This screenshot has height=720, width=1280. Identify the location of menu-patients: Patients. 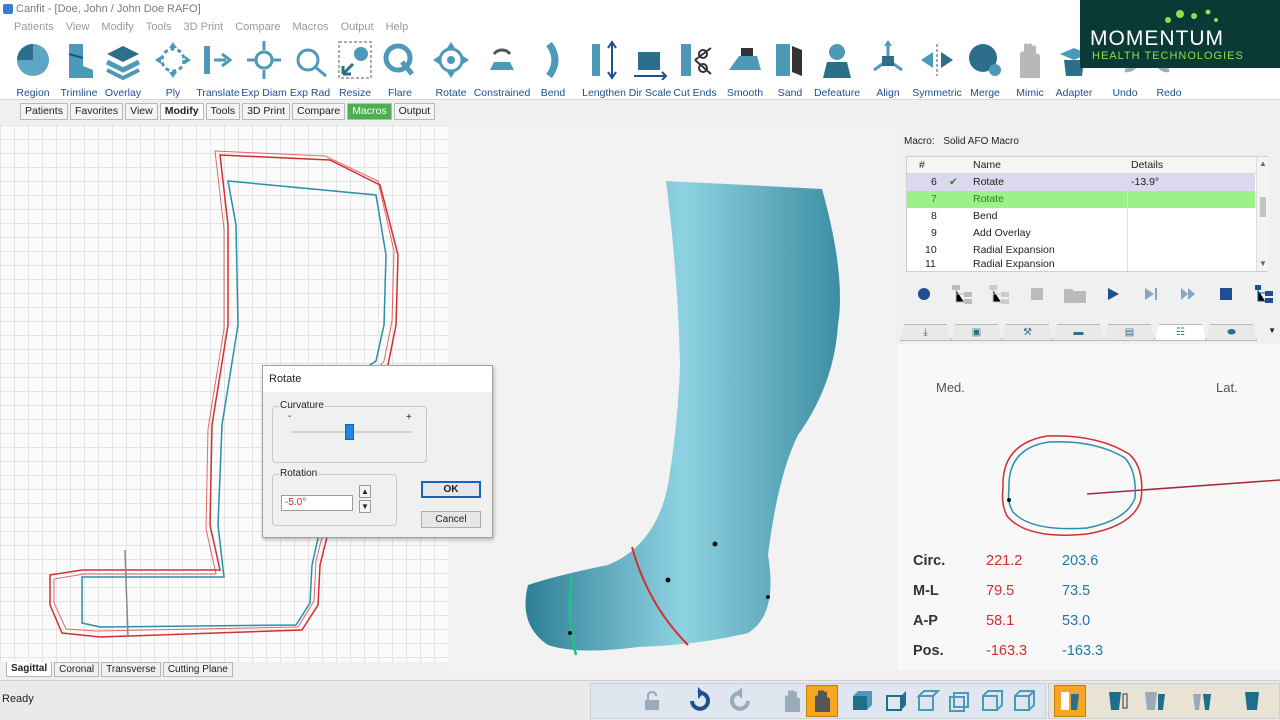
(34, 27).